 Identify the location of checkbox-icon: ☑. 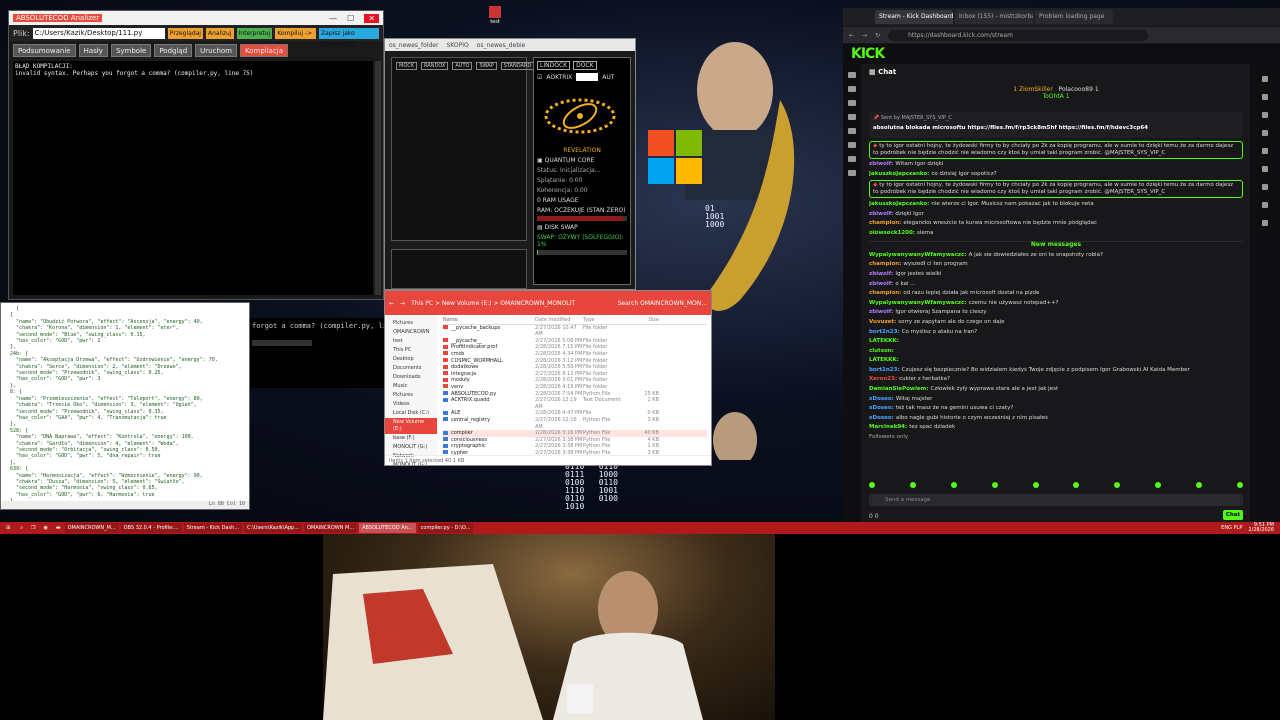
(539, 77).